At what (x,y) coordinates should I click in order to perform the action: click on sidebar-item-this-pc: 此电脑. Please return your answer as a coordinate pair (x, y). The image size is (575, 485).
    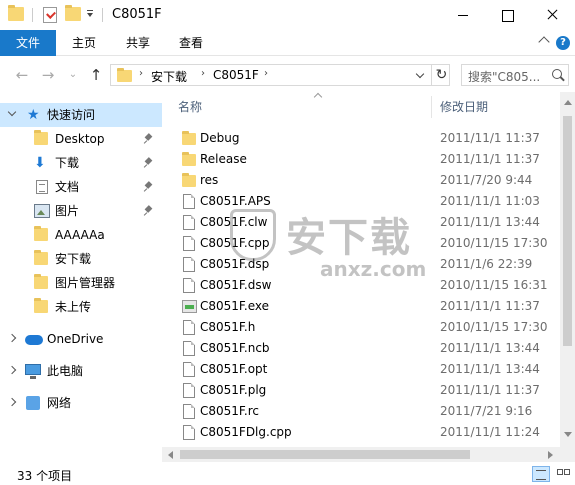
    Looking at the image, I should click on (81, 371).